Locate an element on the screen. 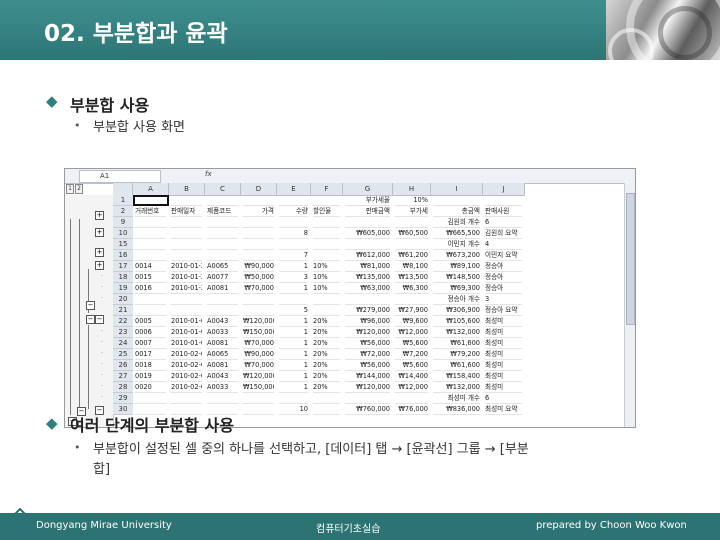 Image resolution: width=720 pixels, height=540 pixels. sheet-cell: ₩70,000 is located at coordinates (258, 343).